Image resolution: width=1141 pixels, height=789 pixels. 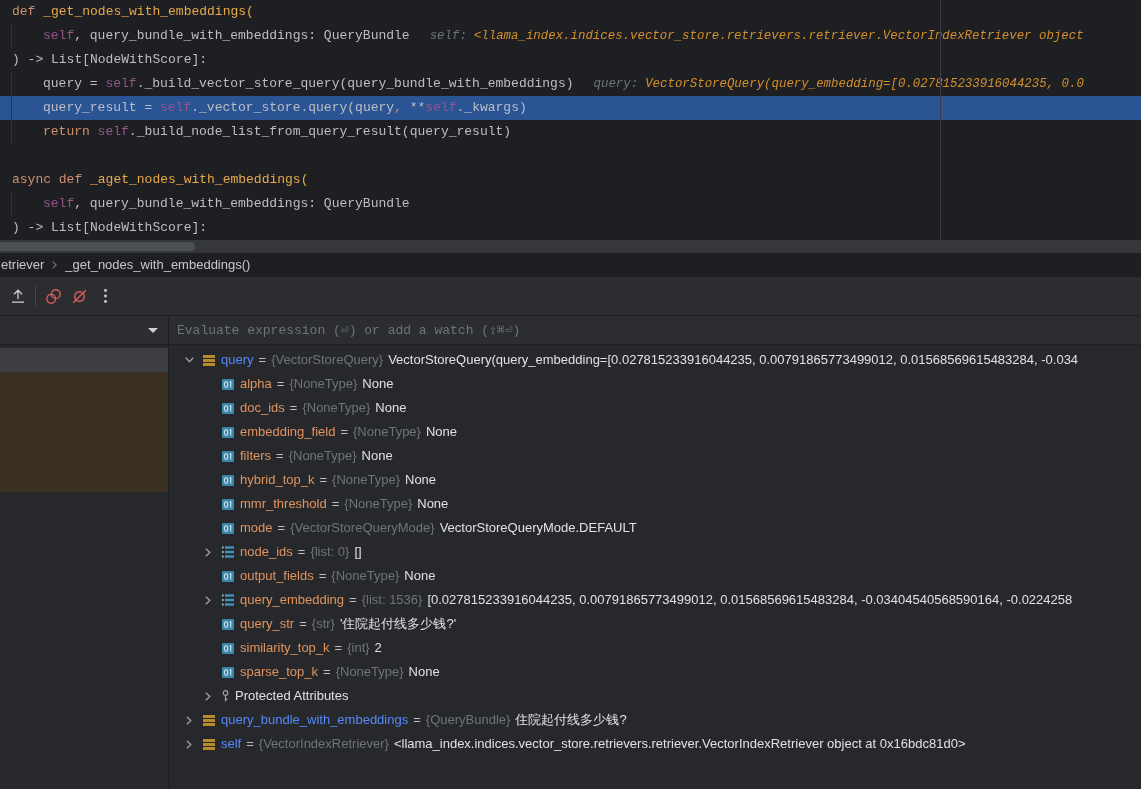 I want to click on variable-value: VectorStoreQuery(query_embedding=[0.027815233916044235, 0.00791865773499012, 0.01568569615483284, -0.034, so click(x=733, y=360).